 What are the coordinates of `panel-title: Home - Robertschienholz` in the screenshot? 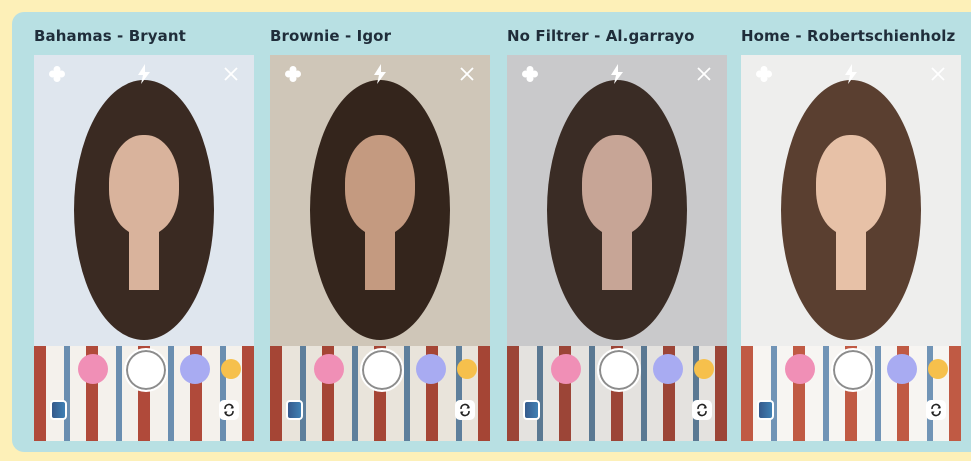 It's located at (848, 36).